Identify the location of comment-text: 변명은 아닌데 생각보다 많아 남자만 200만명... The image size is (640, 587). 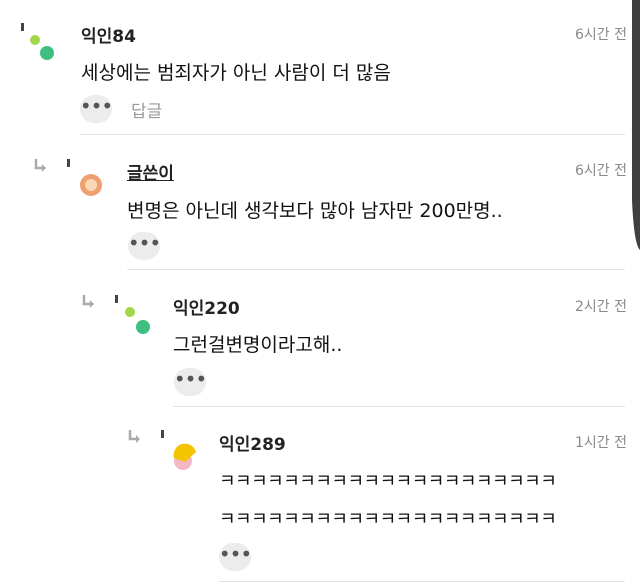
(315, 211).